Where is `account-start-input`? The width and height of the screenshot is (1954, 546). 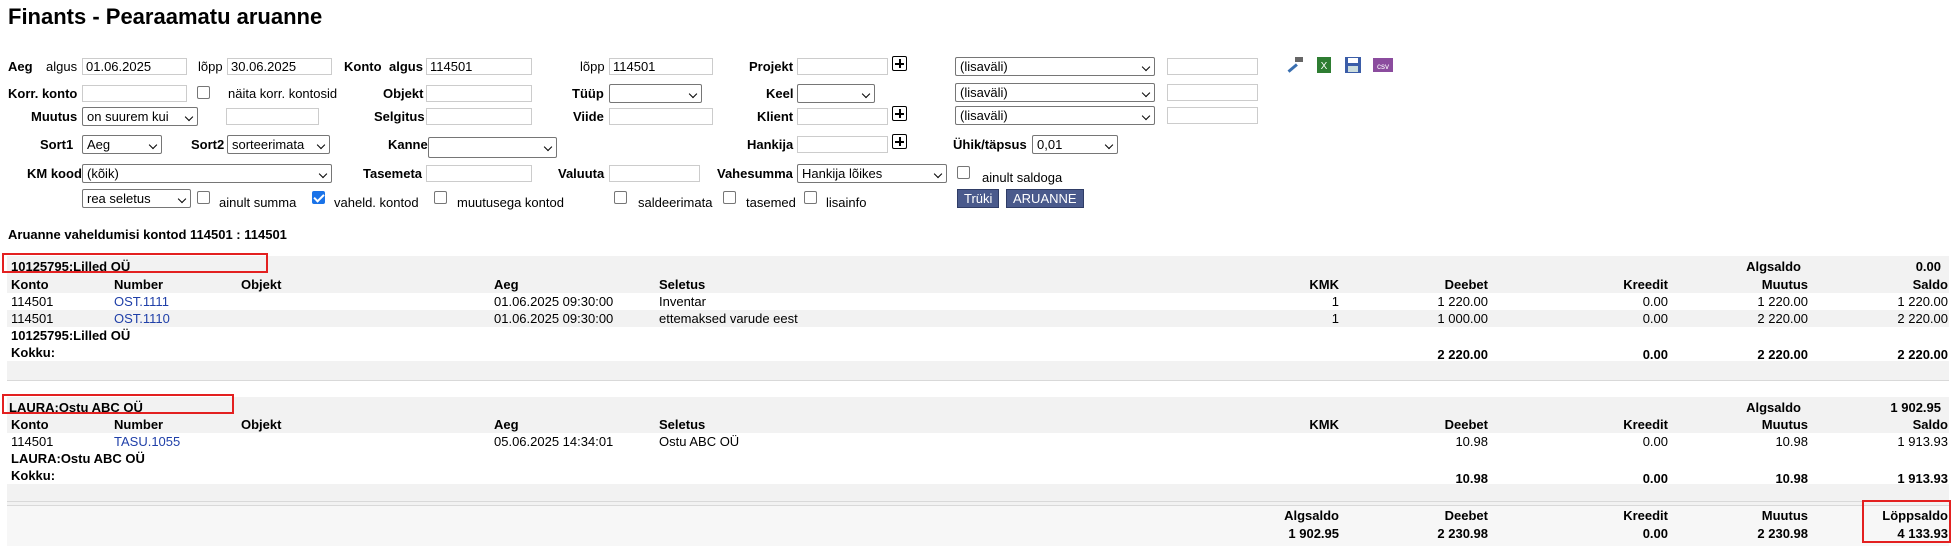 account-start-input is located at coordinates (479, 66).